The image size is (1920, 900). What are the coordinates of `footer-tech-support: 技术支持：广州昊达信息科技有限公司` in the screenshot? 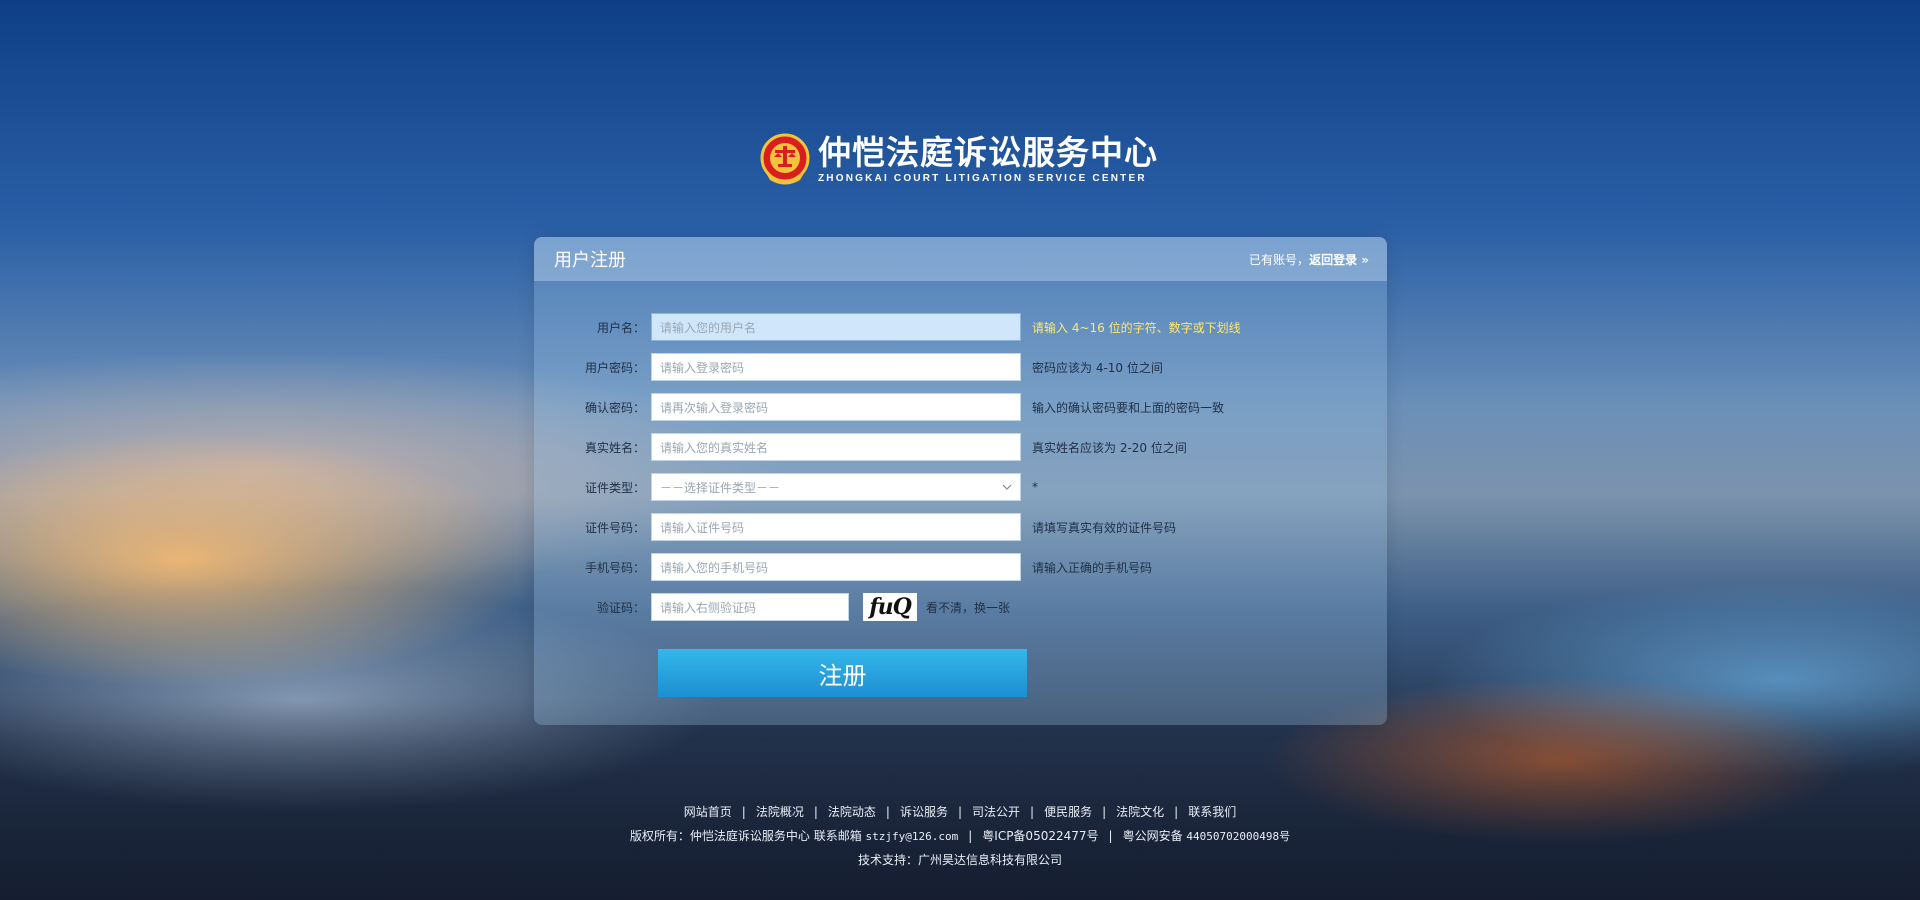 It's located at (959, 860).